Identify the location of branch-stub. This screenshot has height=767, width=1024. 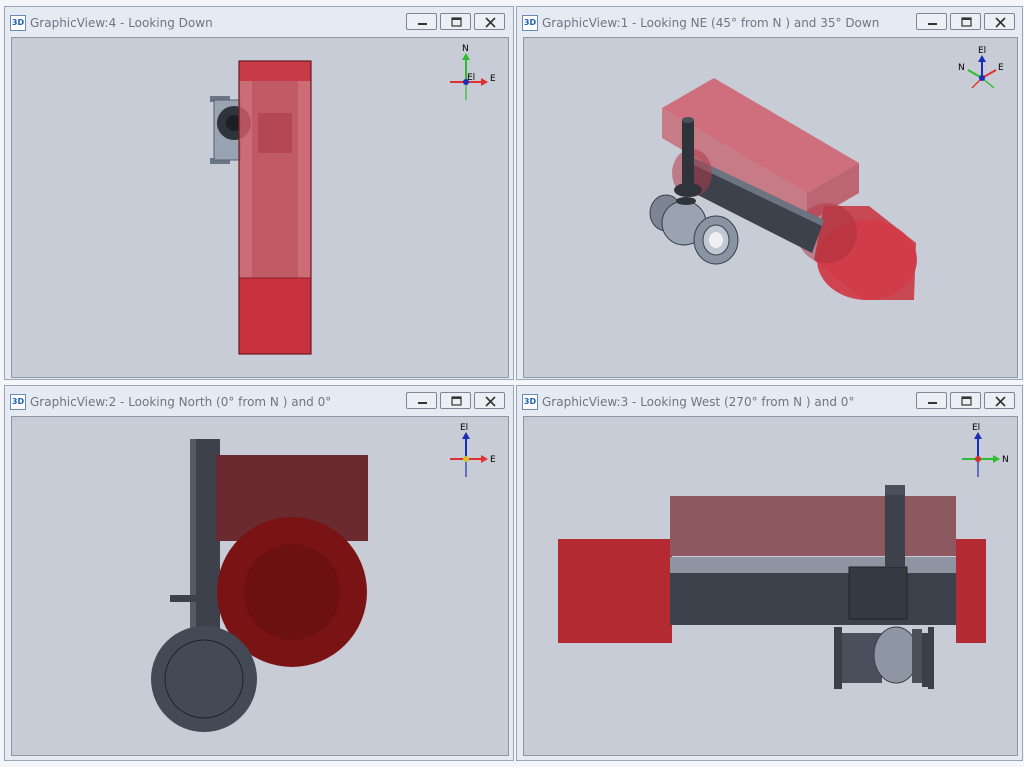
(195, 598).